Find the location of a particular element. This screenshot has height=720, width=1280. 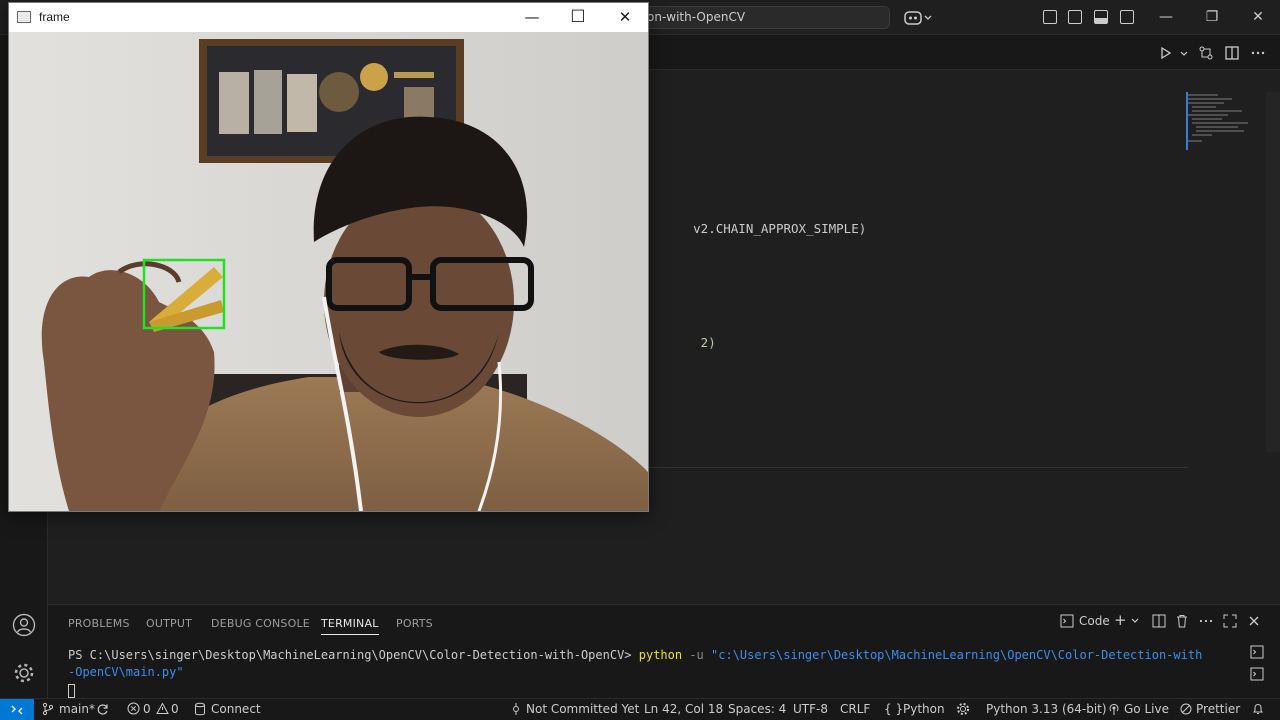

accounts-icon is located at coordinates (24, 625).